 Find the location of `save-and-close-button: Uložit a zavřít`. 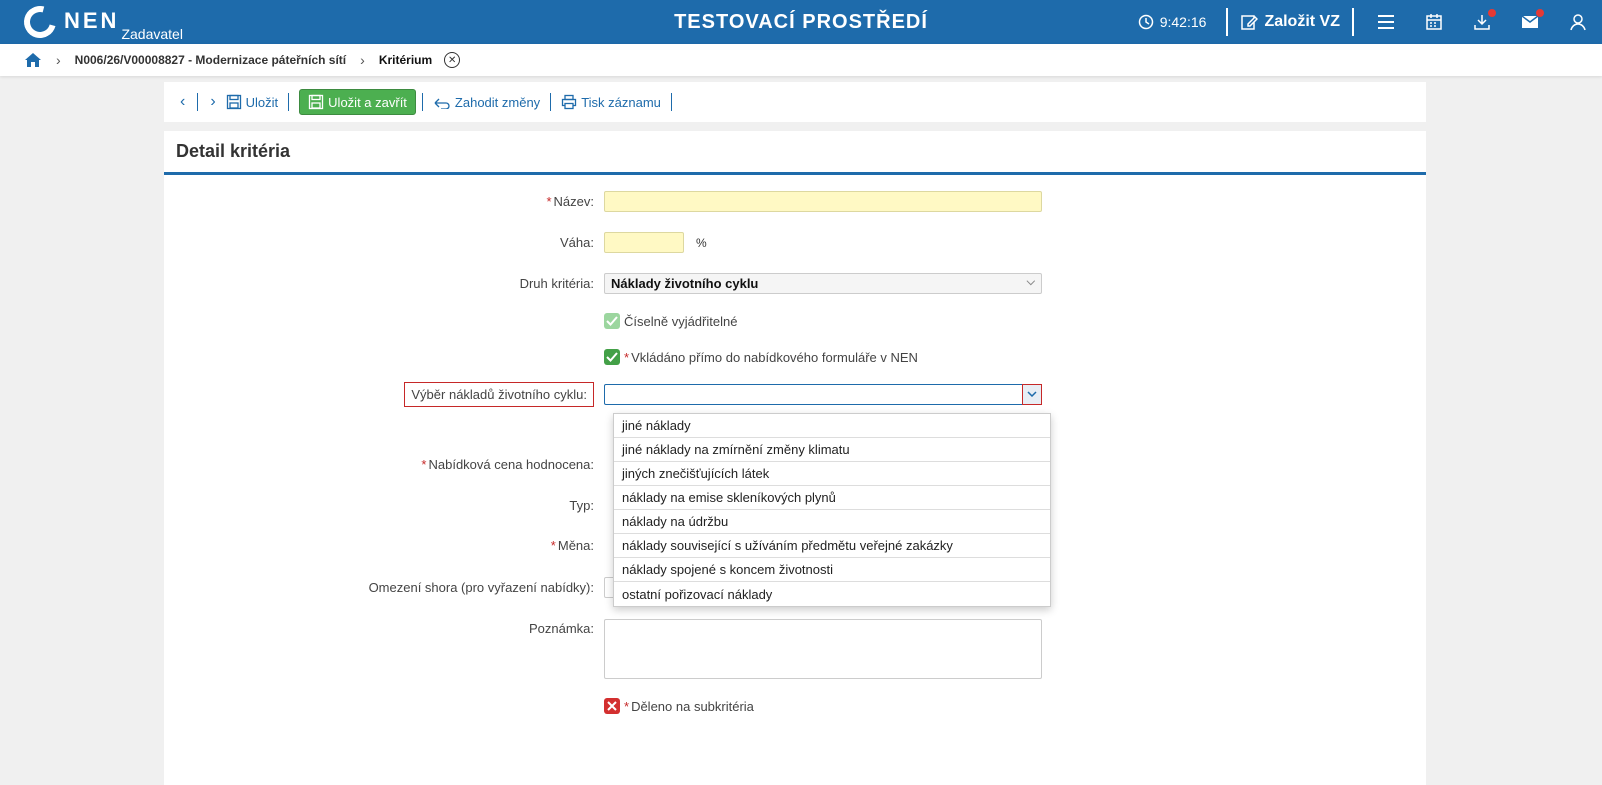

save-and-close-button: Uložit a zavřít is located at coordinates (357, 102).